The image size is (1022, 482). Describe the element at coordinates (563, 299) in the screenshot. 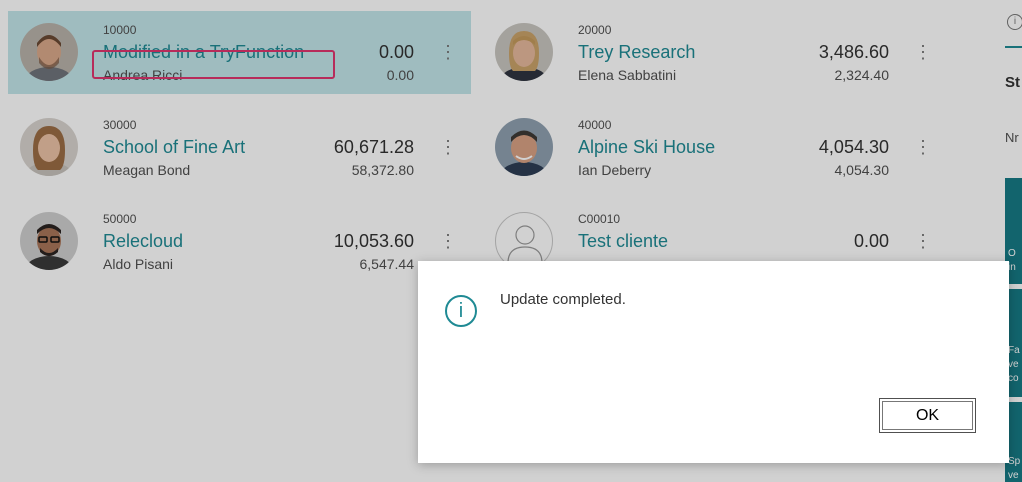

I see `dialog-message: Update completed.` at that location.